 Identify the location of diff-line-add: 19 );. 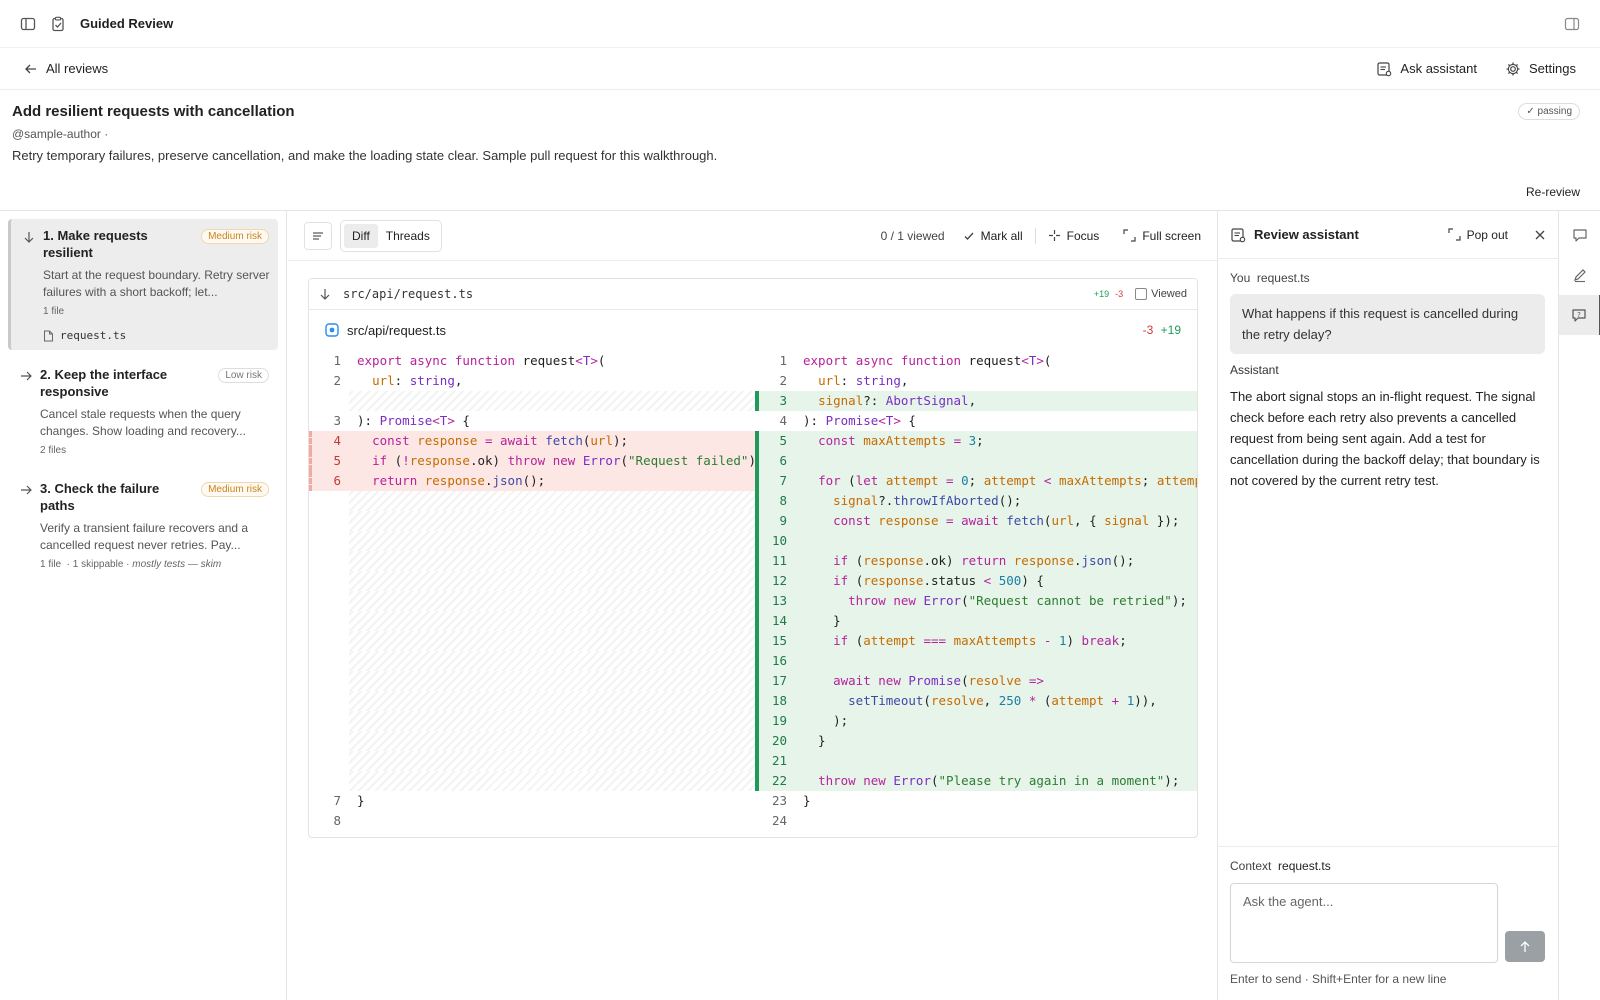
(976, 721).